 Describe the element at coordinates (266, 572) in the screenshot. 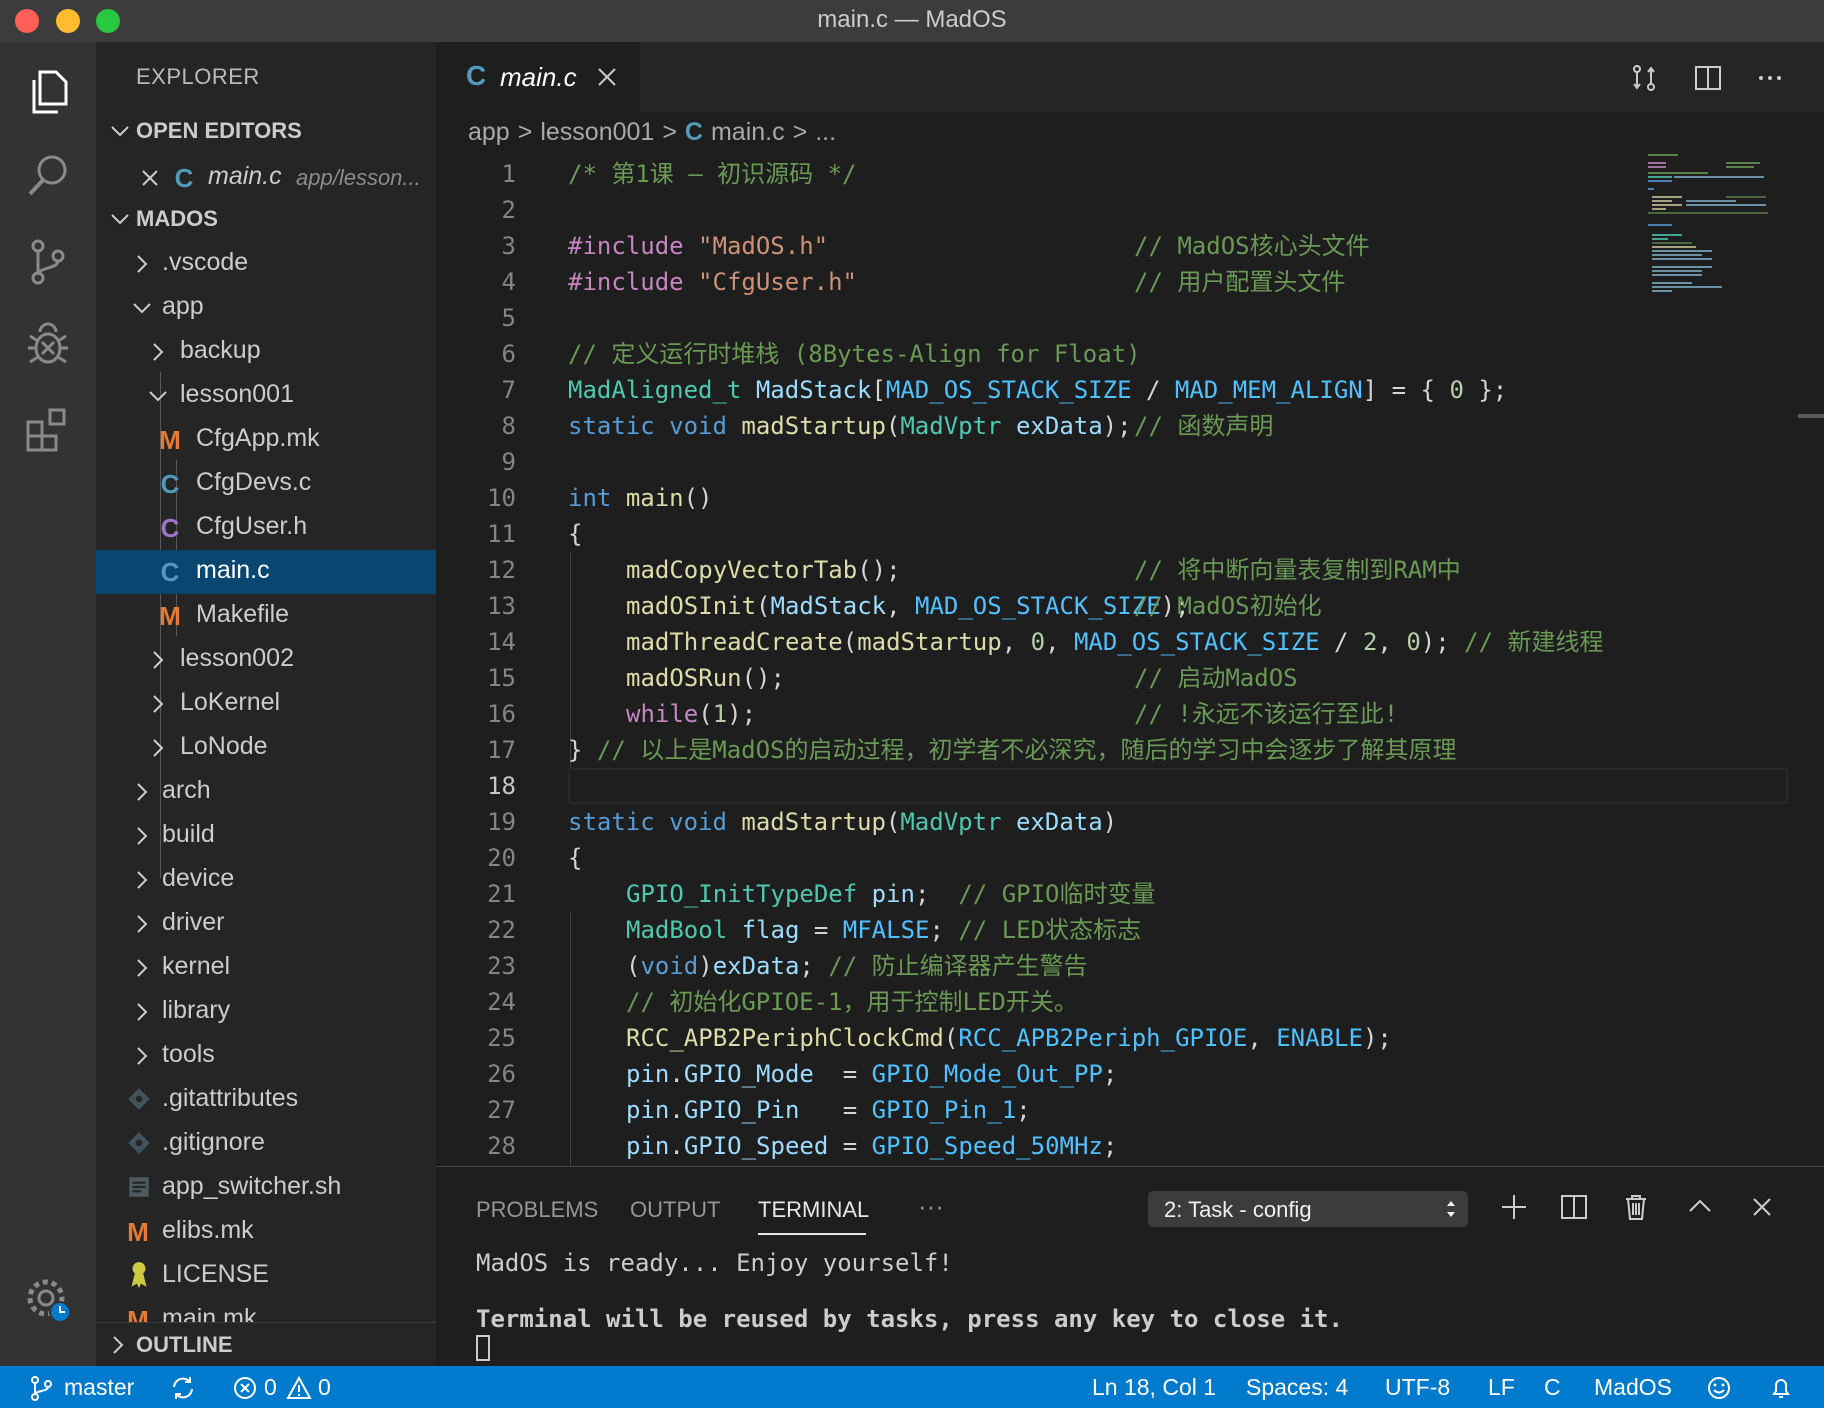

I see `tree-file-selected: C main.c` at that location.